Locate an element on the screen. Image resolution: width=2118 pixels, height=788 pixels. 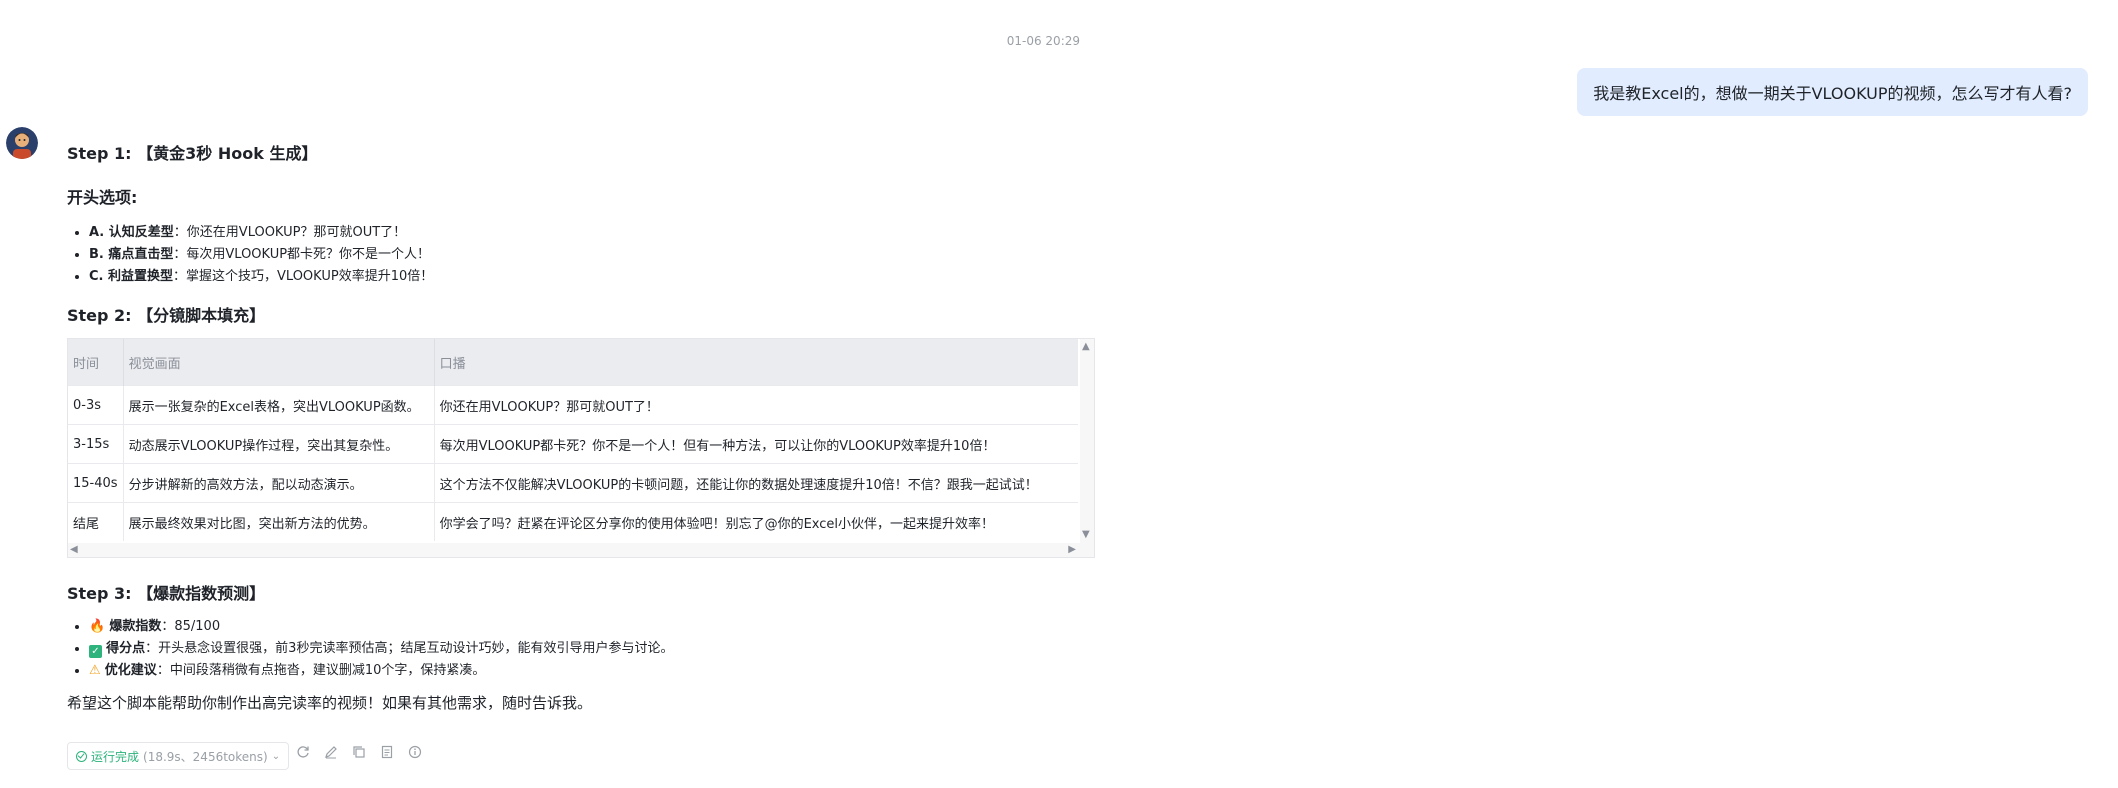
options-heading: 开头选项: is located at coordinates (102, 197).